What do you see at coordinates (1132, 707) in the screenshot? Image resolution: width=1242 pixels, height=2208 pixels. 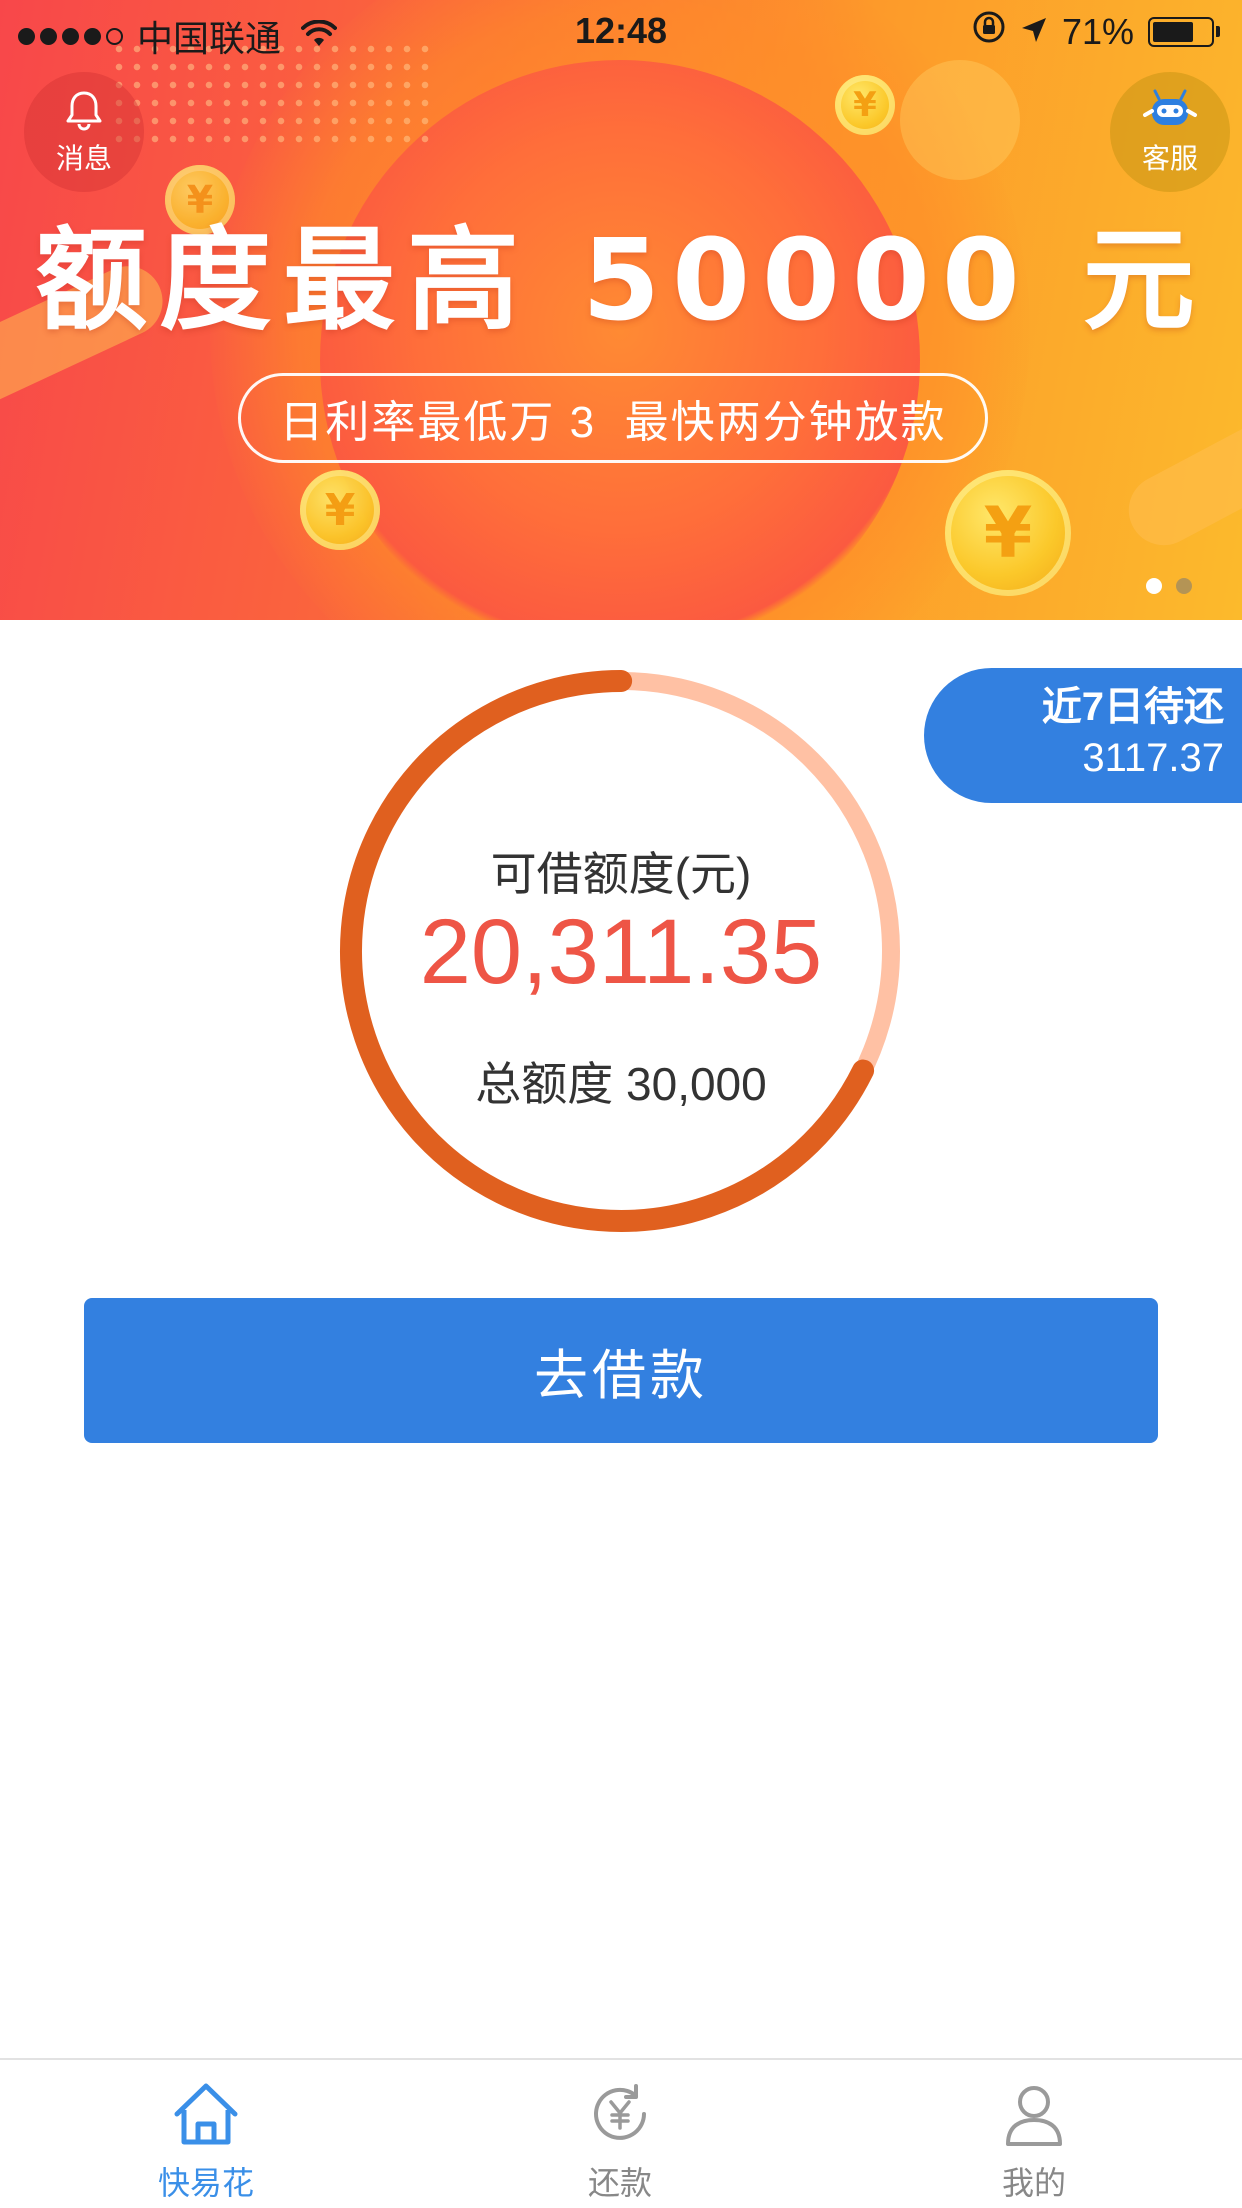 I see `upcoming-repayment-title: 近7日待还` at bounding box center [1132, 707].